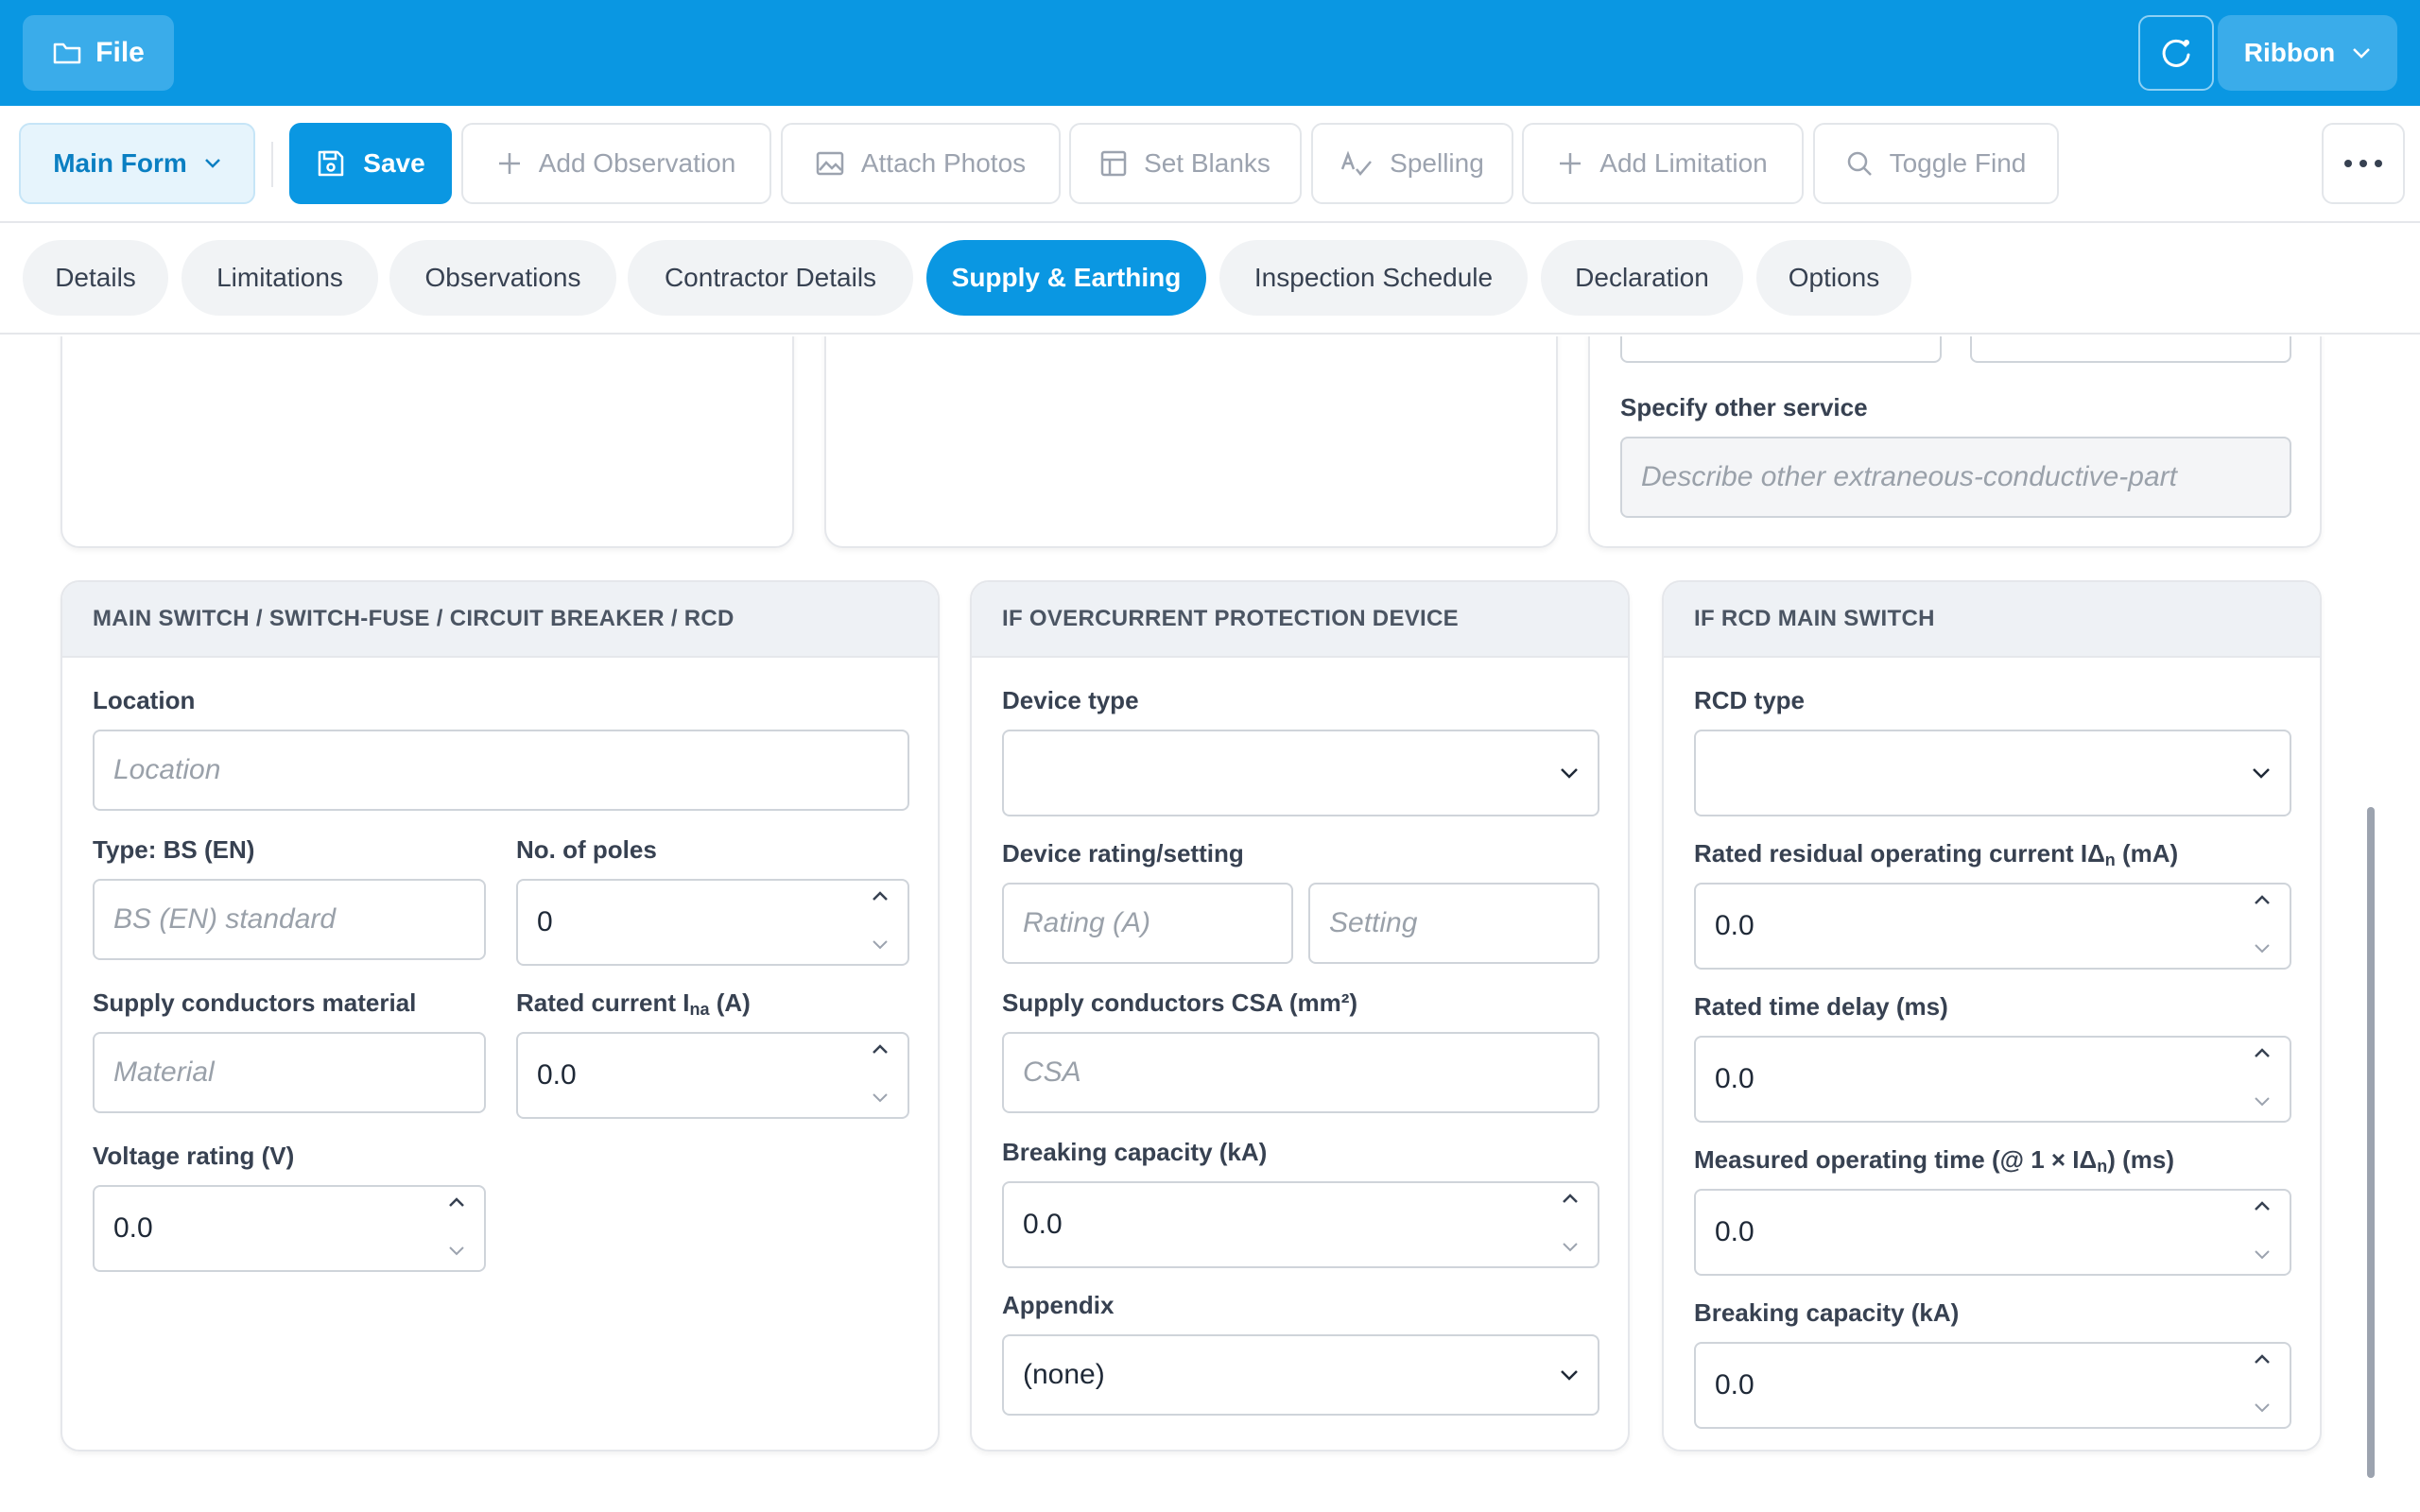 This screenshot has height=1512, width=2420. I want to click on toggle-find-button: Toggle Find, so click(1936, 163).